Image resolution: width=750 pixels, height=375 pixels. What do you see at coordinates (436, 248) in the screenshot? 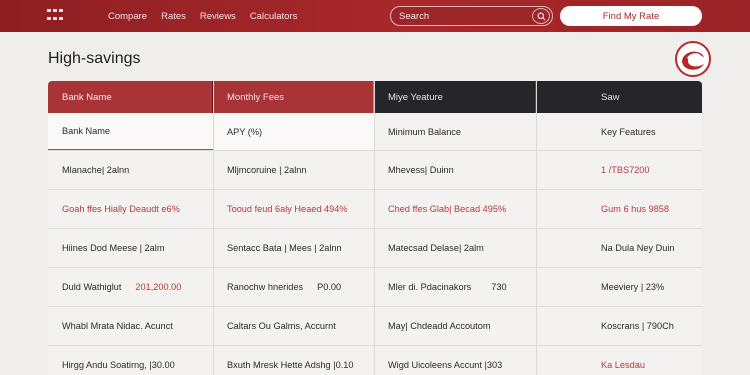
I see `table-cell: Matecsad Delase| 2alm` at bounding box center [436, 248].